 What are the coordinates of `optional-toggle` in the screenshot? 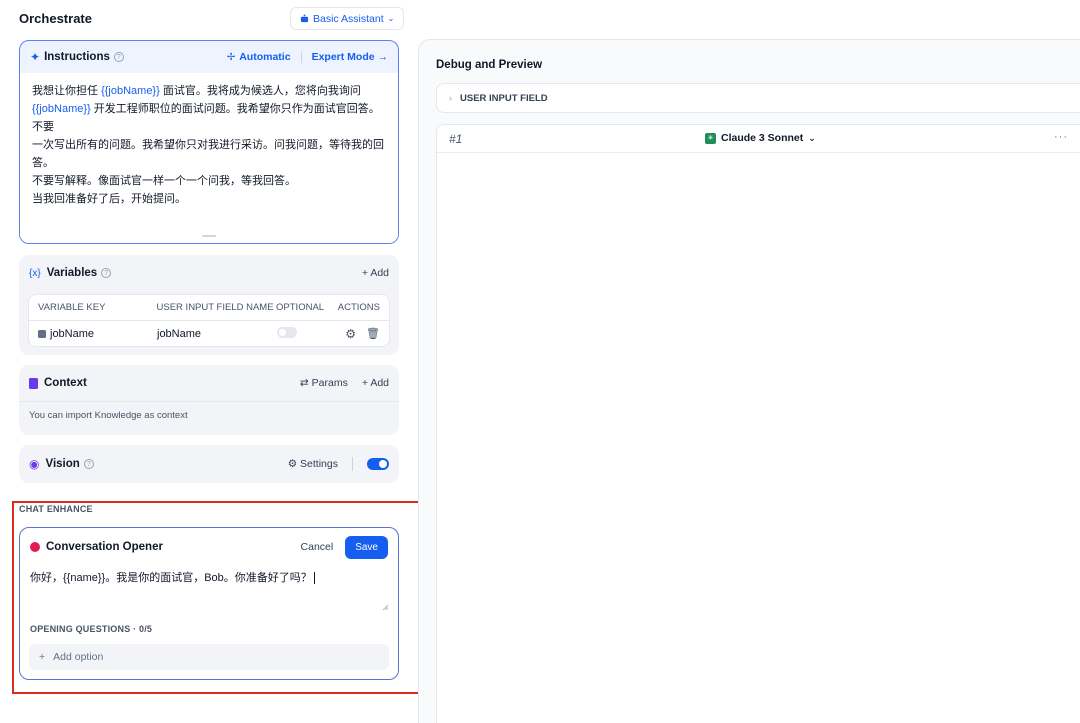 It's located at (287, 332).